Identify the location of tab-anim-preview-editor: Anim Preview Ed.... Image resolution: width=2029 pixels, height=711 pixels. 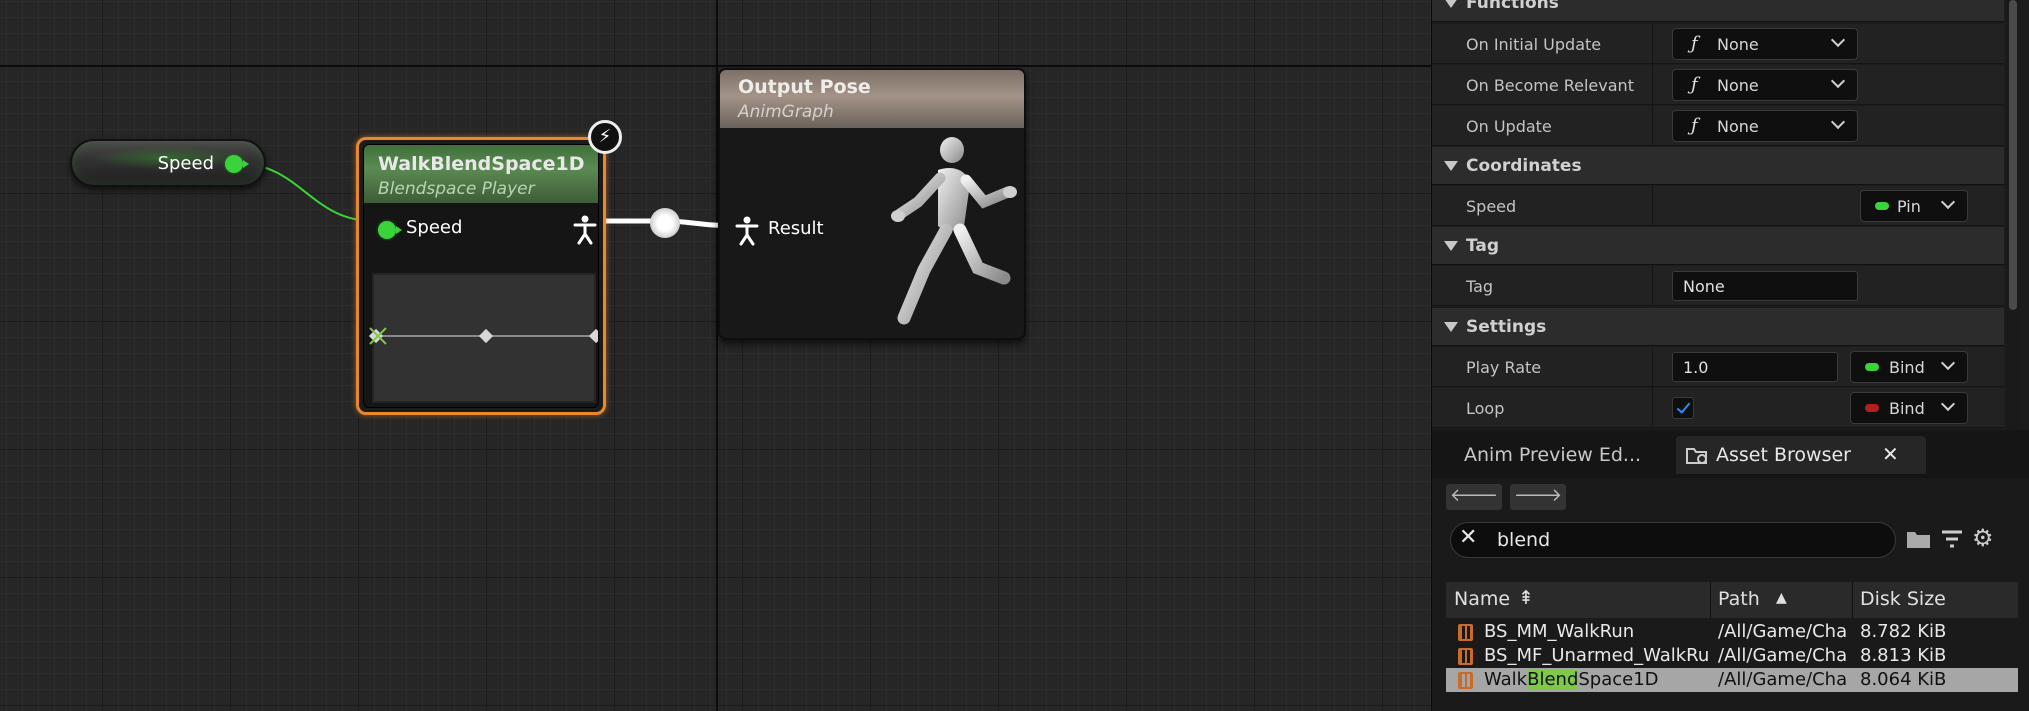
(1548, 455).